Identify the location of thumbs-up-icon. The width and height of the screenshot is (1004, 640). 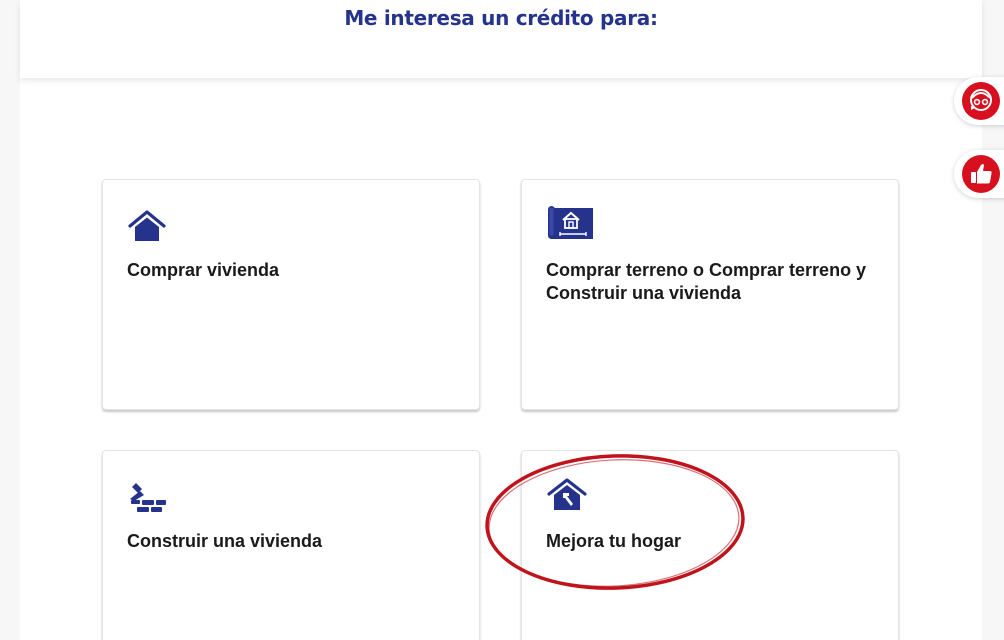
(981, 174).